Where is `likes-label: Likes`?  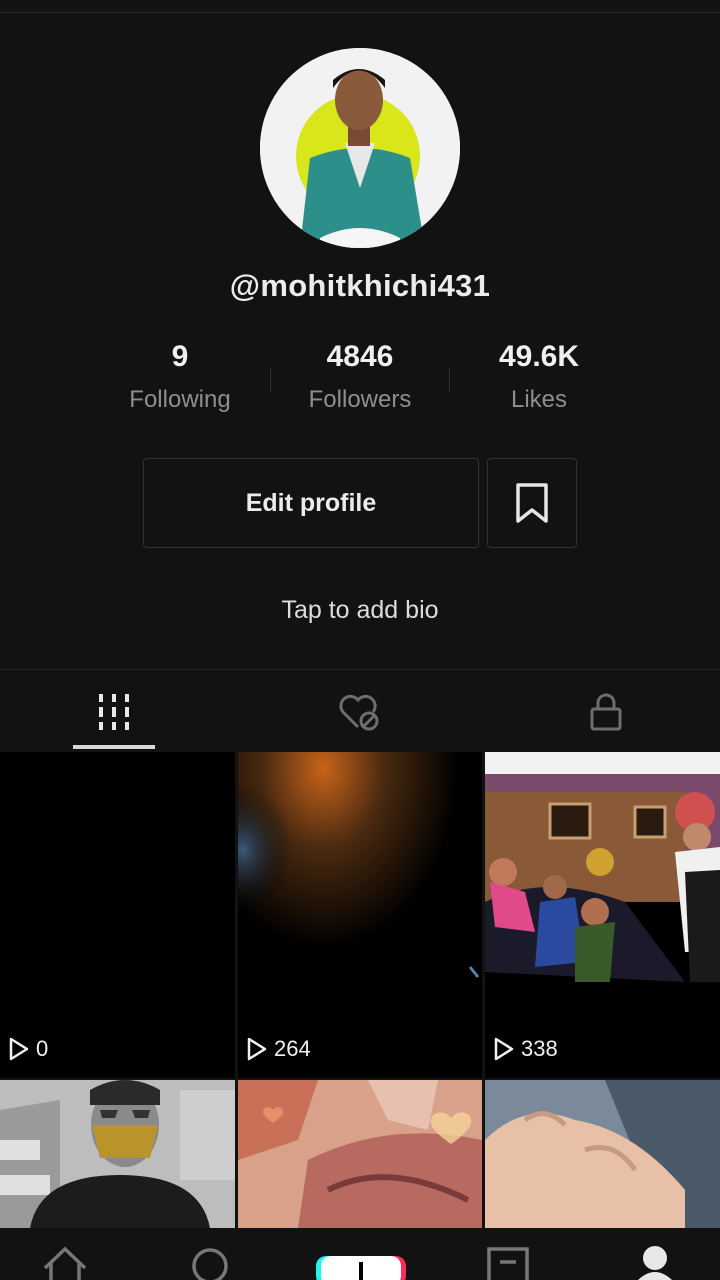 likes-label: Likes is located at coordinates (539, 399).